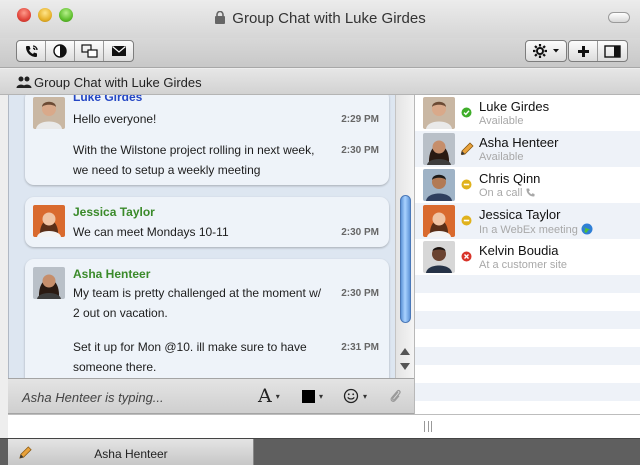 This screenshot has width=640, height=465. What do you see at coordinates (405, 259) in the screenshot?
I see `scrollbar-thumb` at bounding box center [405, 259].